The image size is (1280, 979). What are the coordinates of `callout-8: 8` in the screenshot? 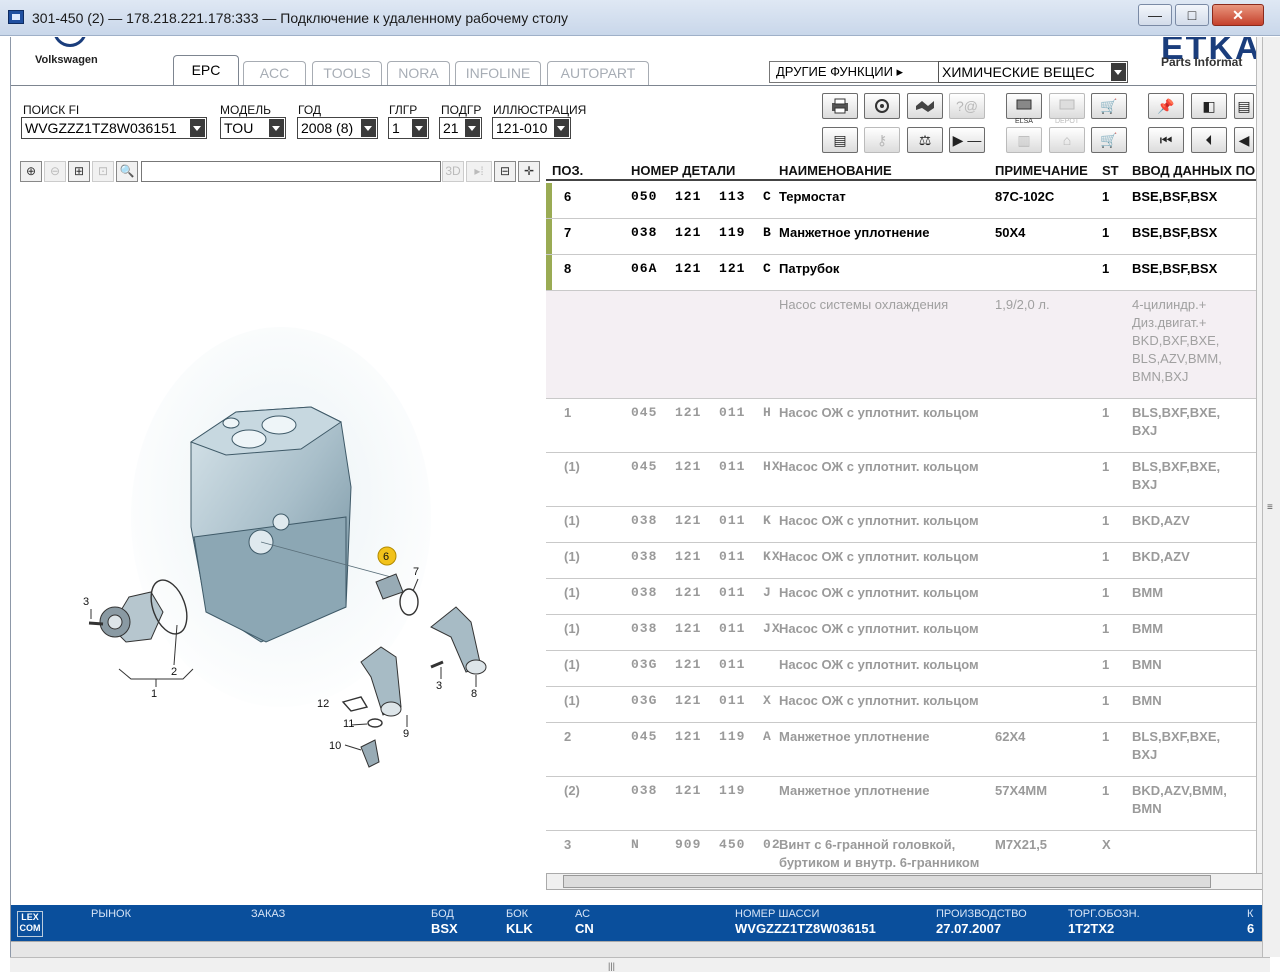 It's located at (474, 694).